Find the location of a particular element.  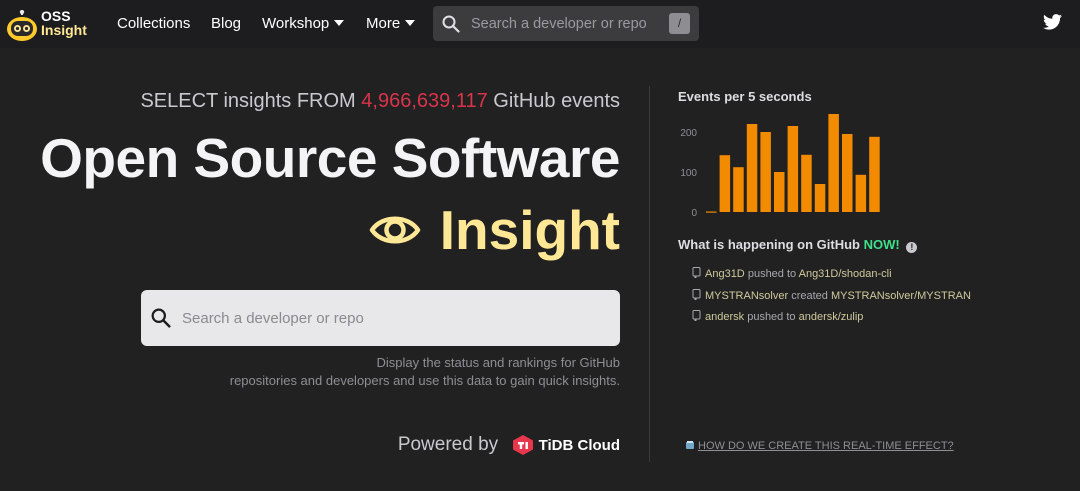

oss-insight-logo: OSS Insight is located at coordinates (50, 24).